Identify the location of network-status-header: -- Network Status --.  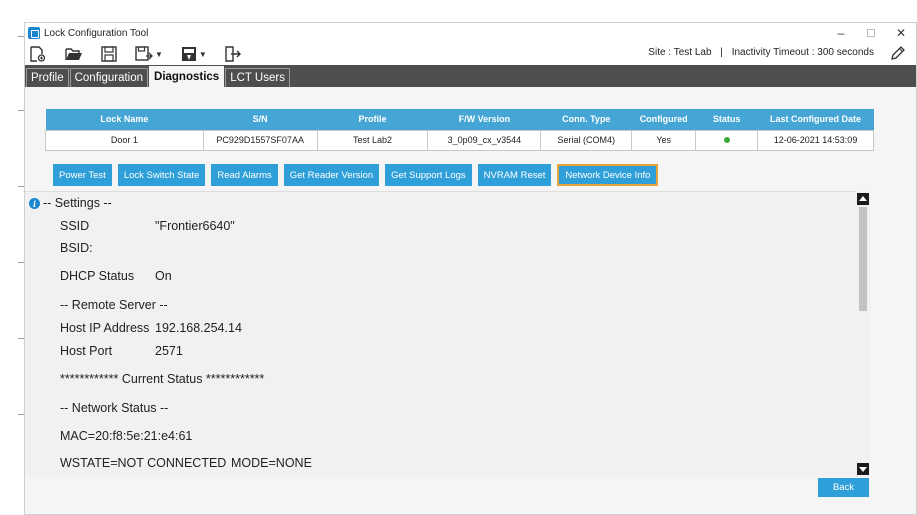
(114, 408).